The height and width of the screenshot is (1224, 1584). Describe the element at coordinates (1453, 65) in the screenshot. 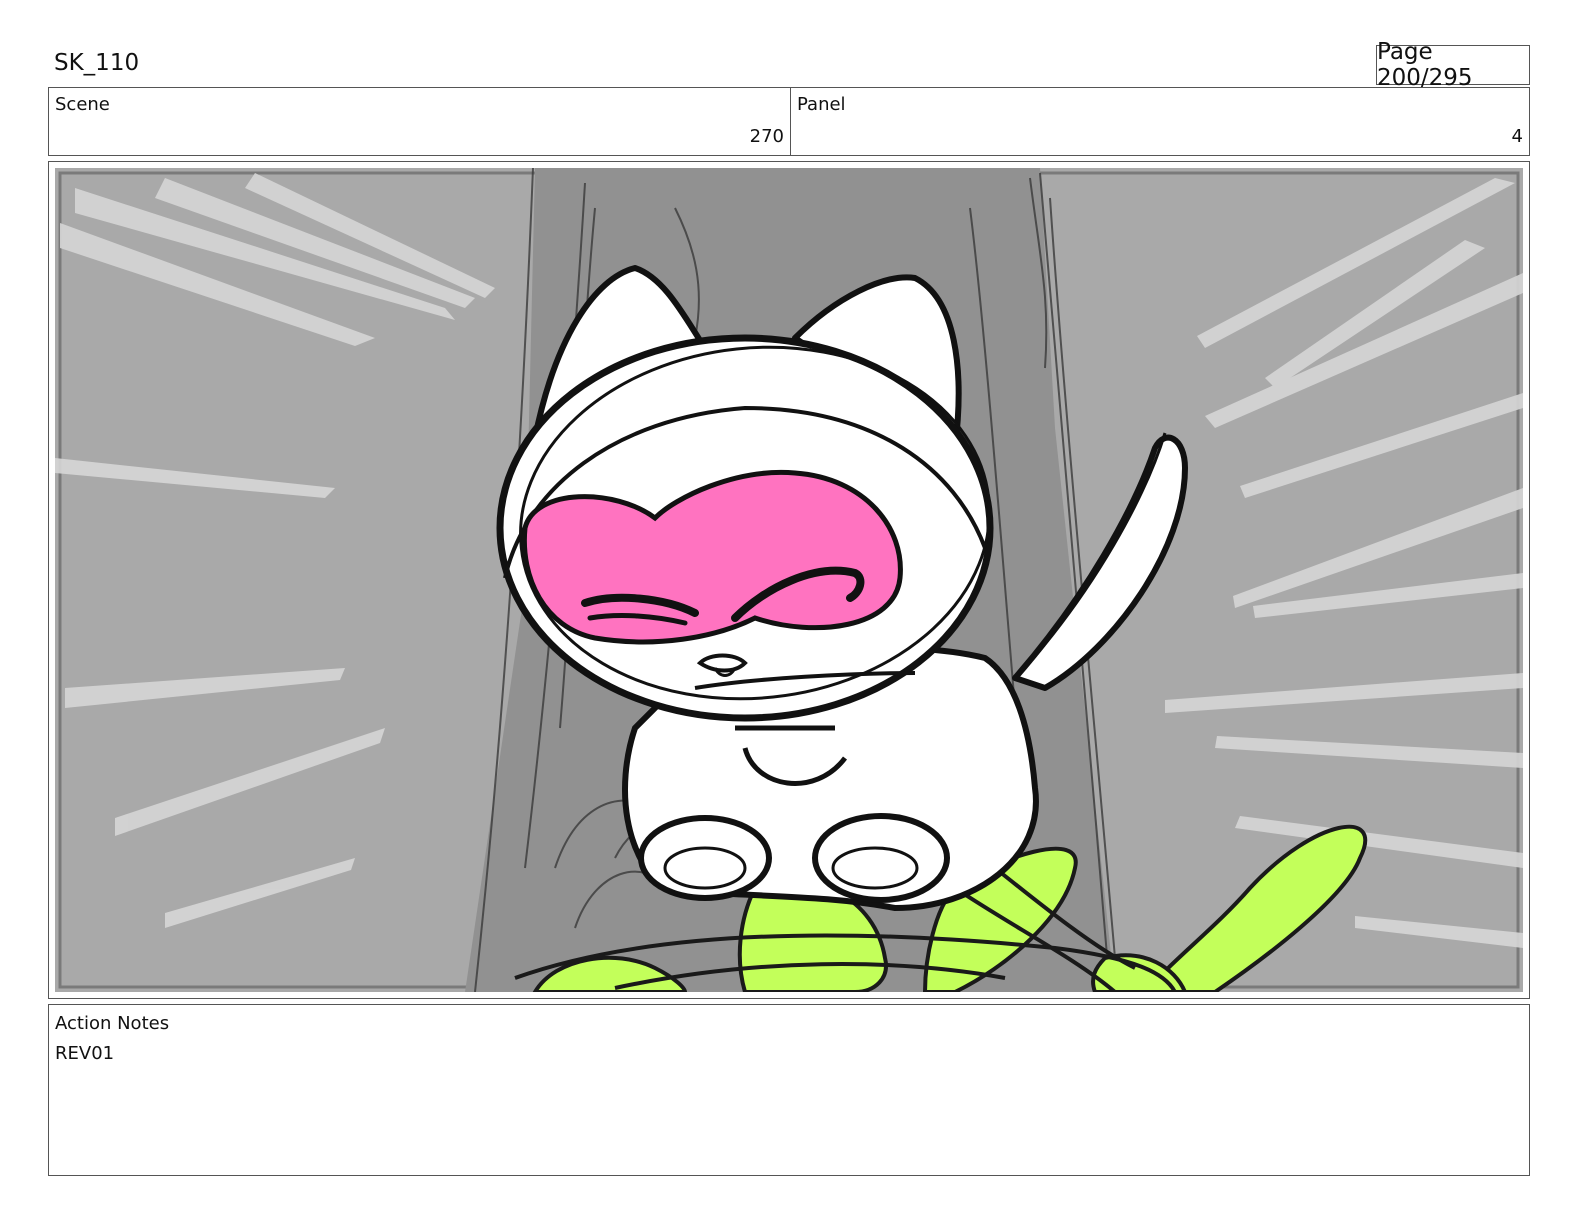

I see `page-number: Page 200/295` at that location.